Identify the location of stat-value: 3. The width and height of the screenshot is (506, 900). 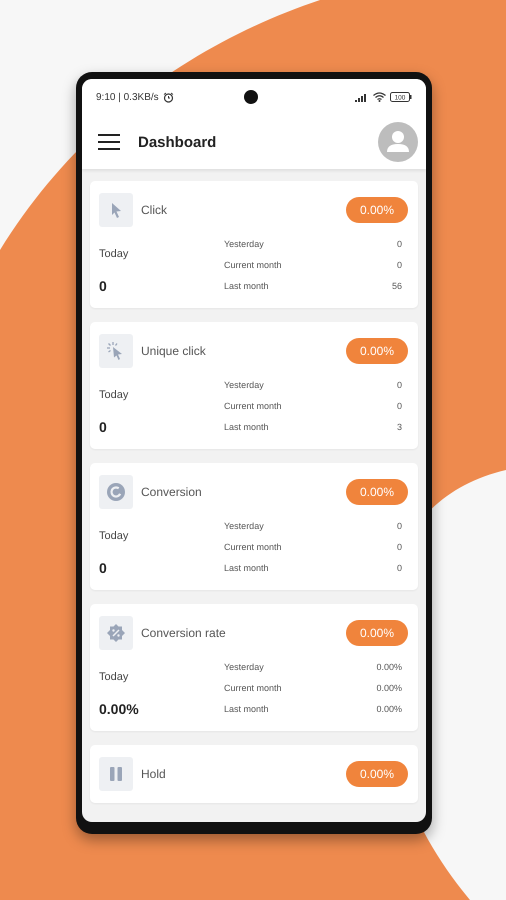
(399, 427).